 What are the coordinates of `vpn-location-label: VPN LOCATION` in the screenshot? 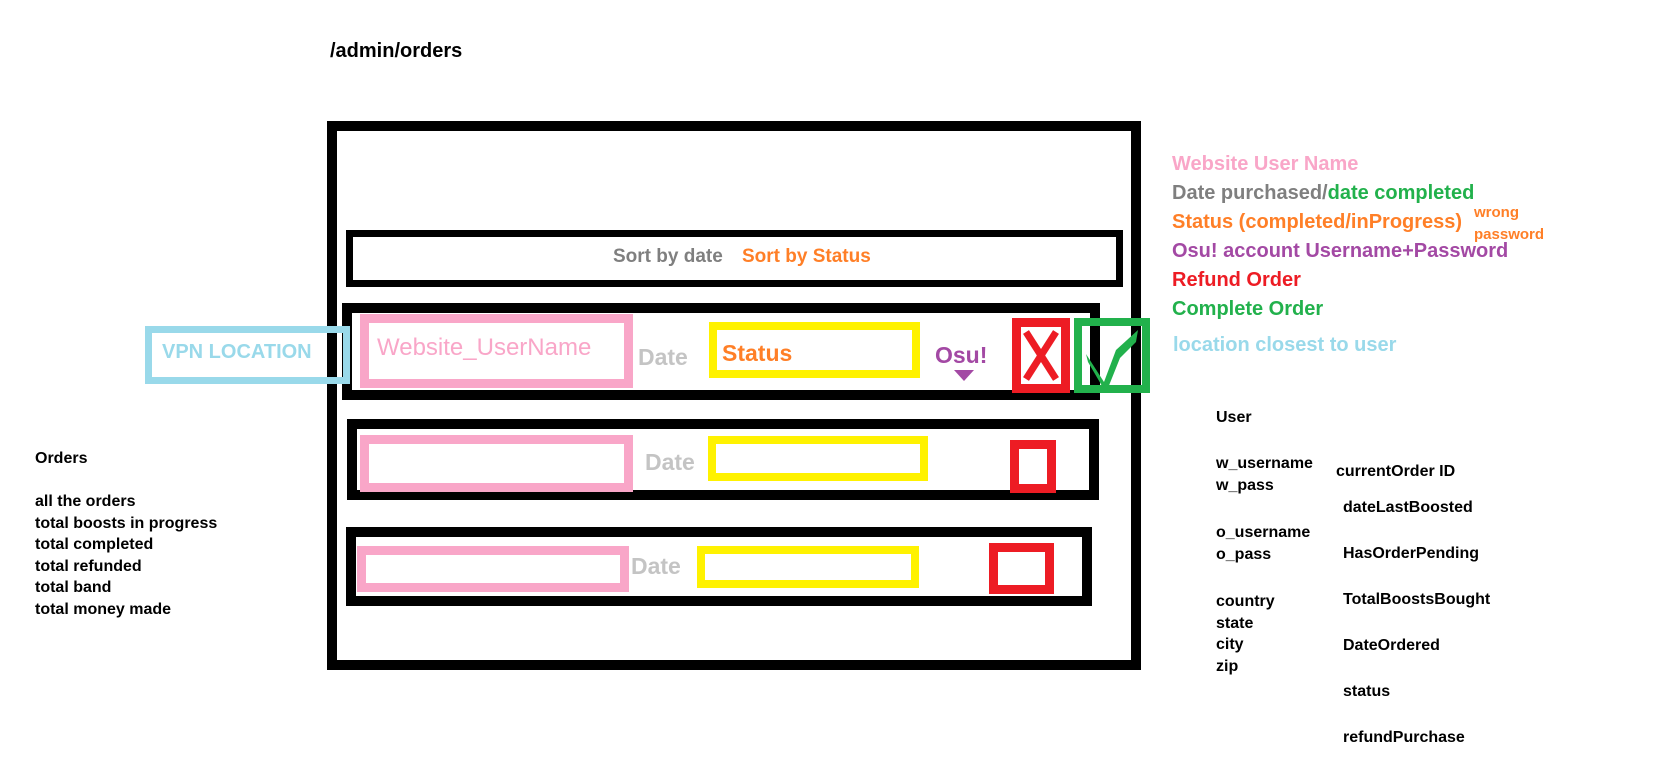 It's located at (237, 352).